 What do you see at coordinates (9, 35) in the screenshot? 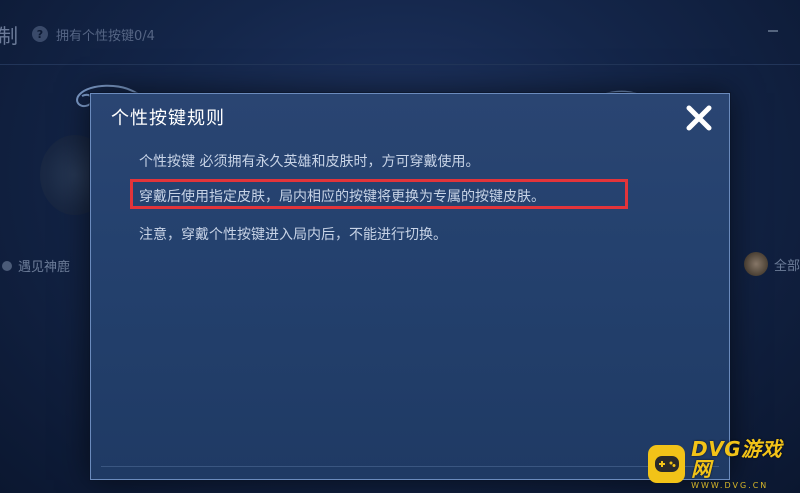
I see `background-title-fragment: 制` at bounding box center [9, 35].